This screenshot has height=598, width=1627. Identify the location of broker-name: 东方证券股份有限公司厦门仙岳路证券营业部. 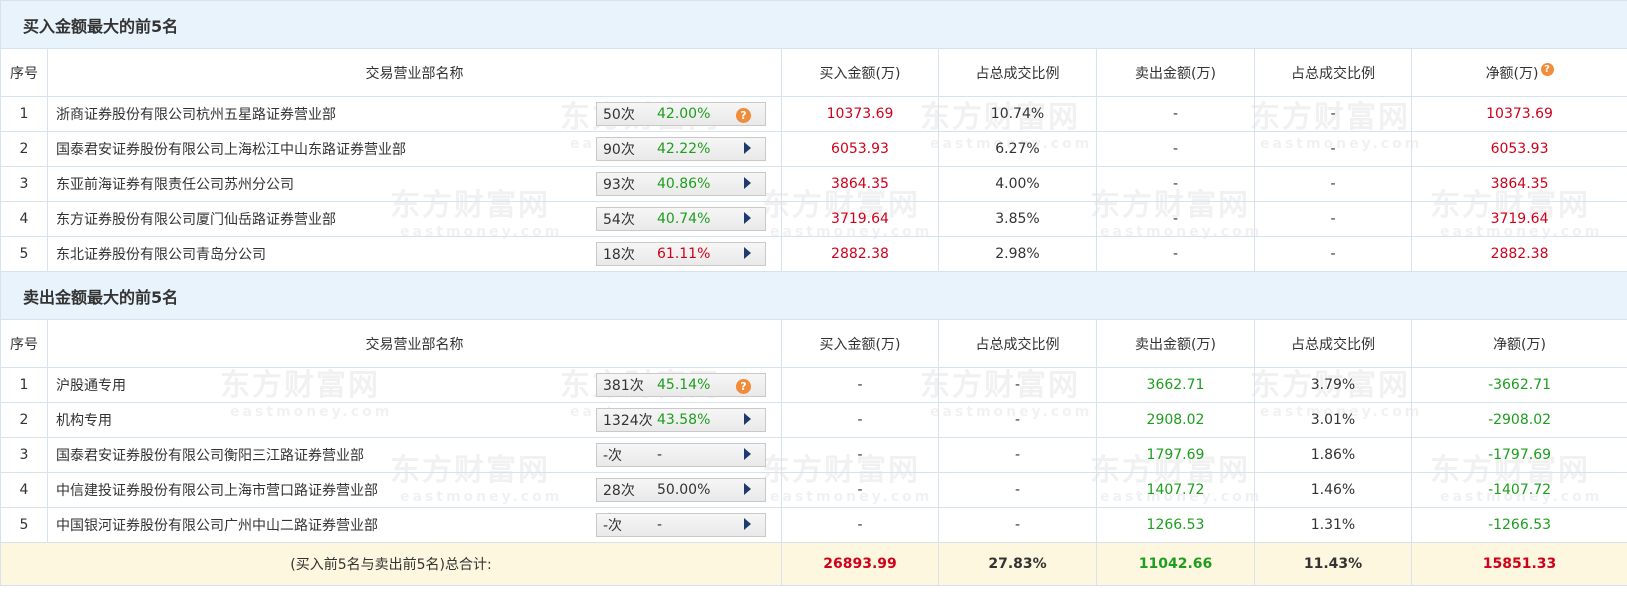
(196, 219).